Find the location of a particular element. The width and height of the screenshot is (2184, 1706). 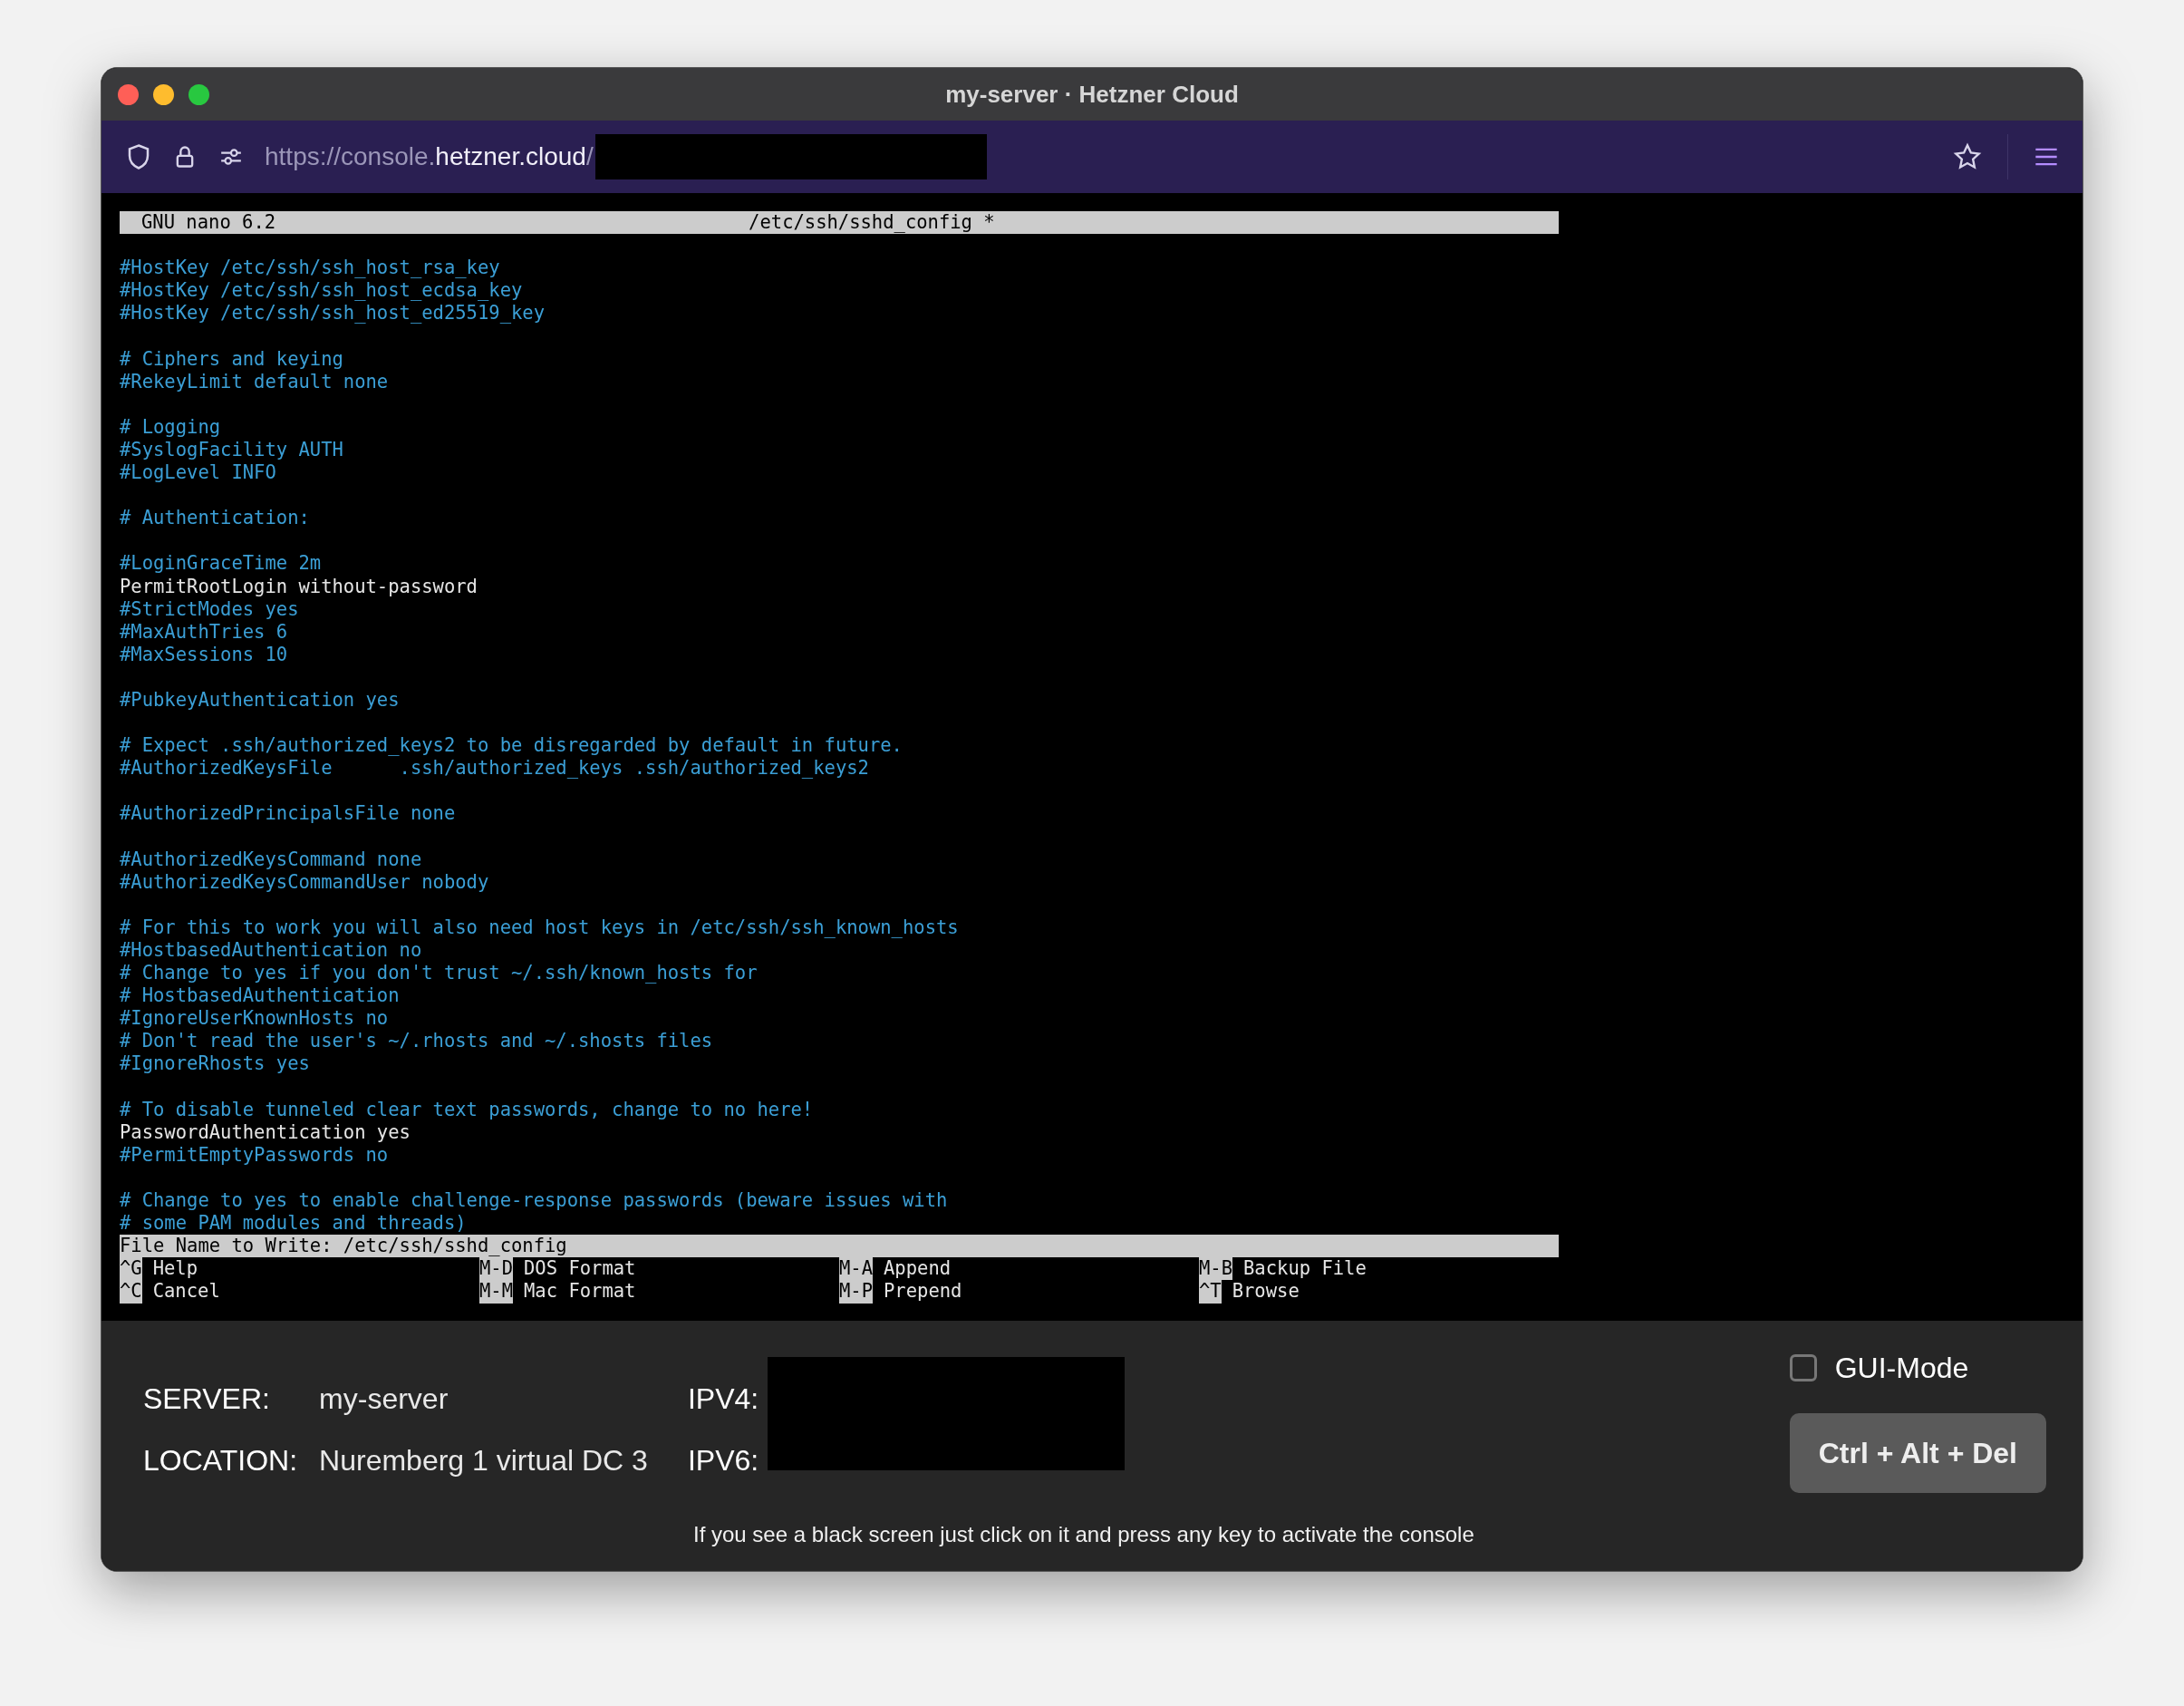

comment-line: #HostKey /etc/ssh/ssh_host_ecdsa_key is located at coordinates (321, 291).